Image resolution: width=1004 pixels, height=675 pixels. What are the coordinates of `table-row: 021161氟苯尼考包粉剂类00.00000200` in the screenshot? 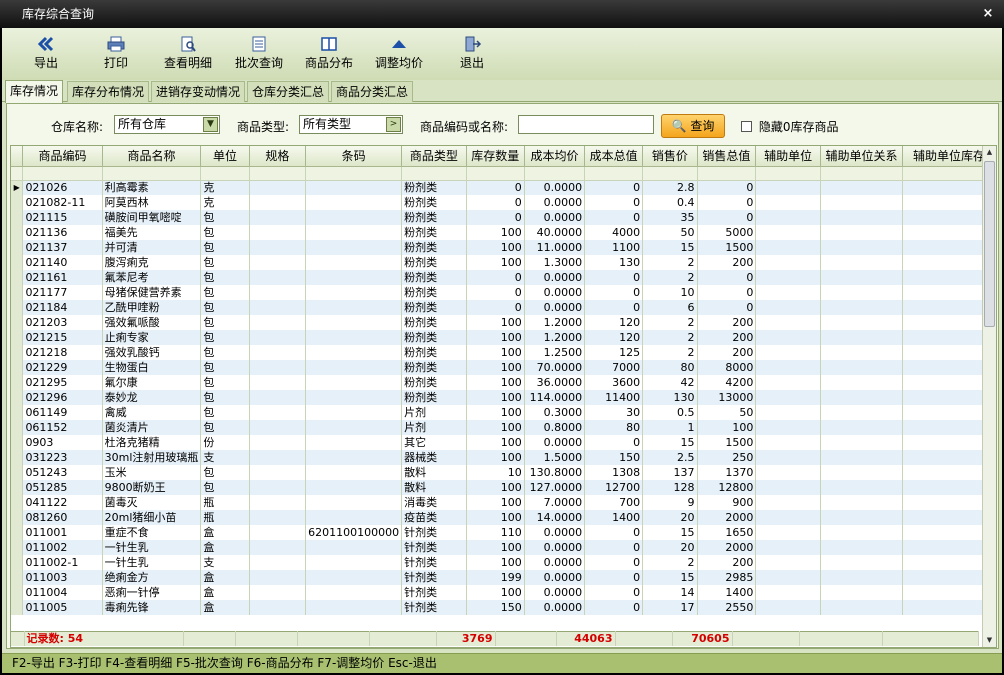 It's located at (503, 277).